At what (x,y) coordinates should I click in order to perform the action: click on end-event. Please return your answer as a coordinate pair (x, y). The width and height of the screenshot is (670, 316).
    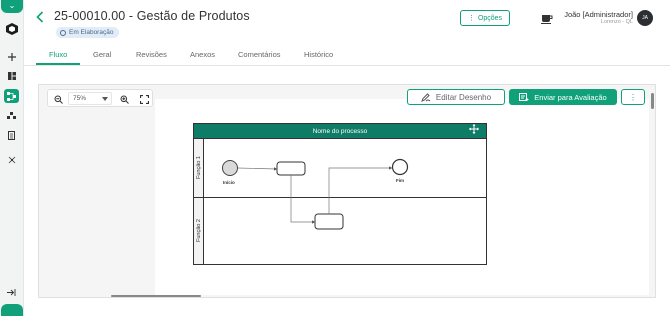
    Looking at the image, I should click on (400, 167).